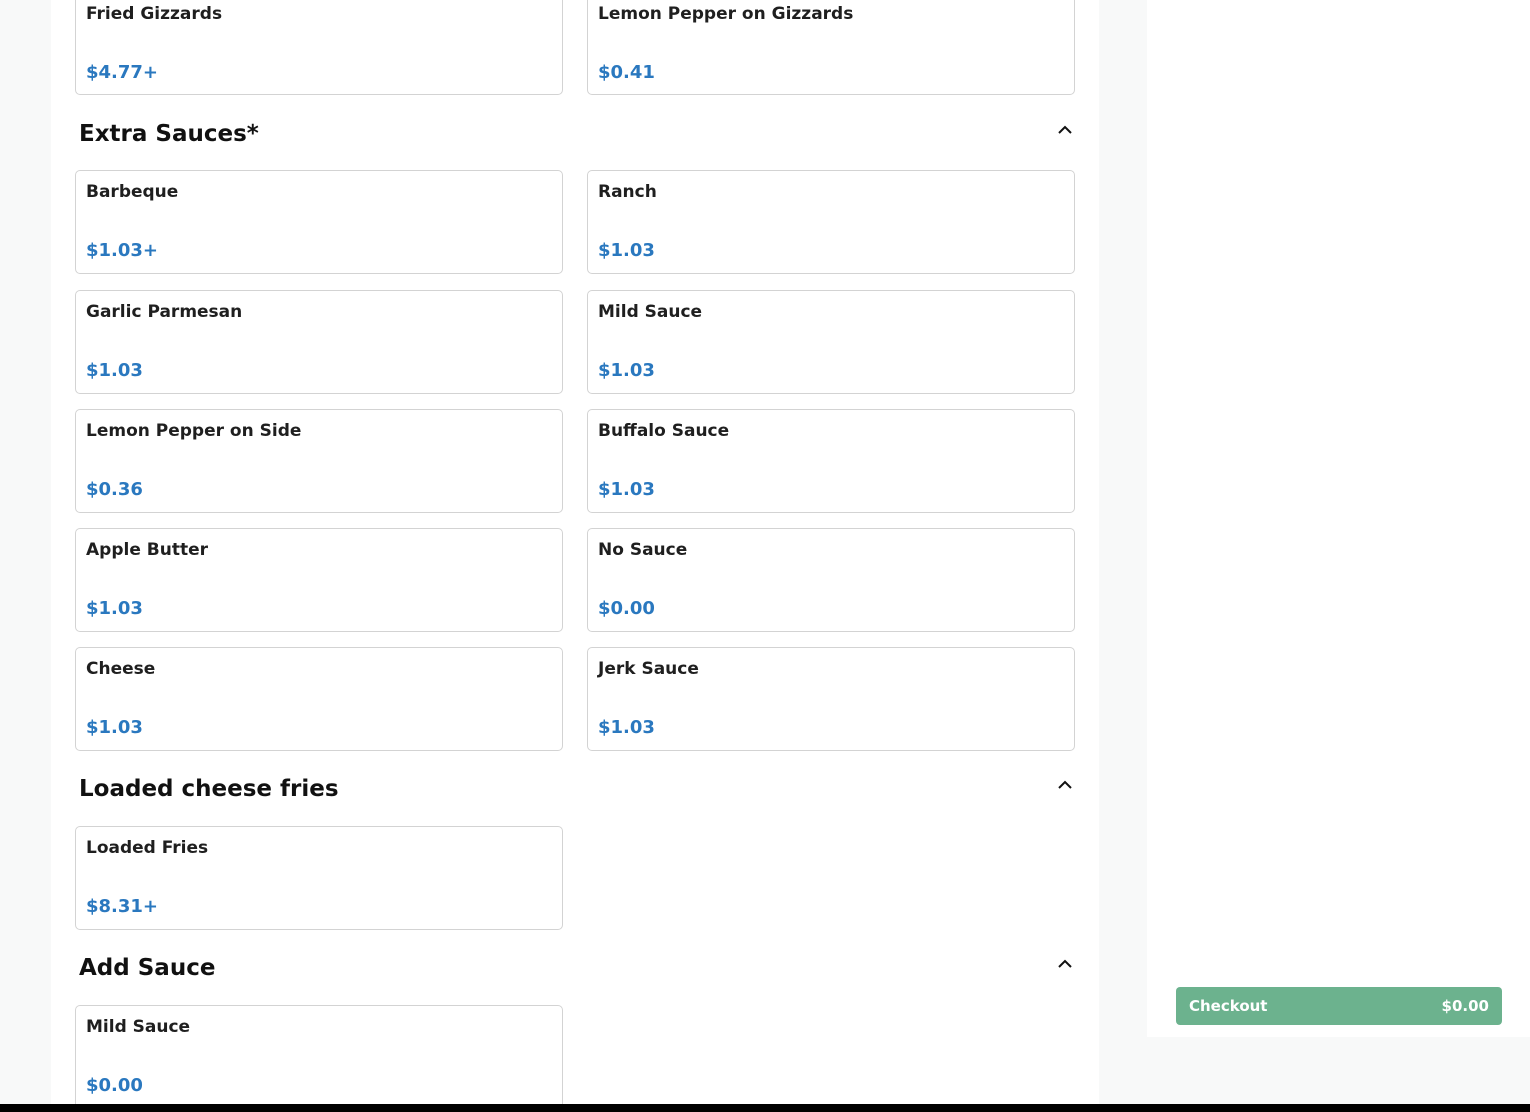 The width and height of the screenshot is (1530, 1112). I want to click on menu-item-card: Buffalo Sauce $1.03, so click(831, 461).